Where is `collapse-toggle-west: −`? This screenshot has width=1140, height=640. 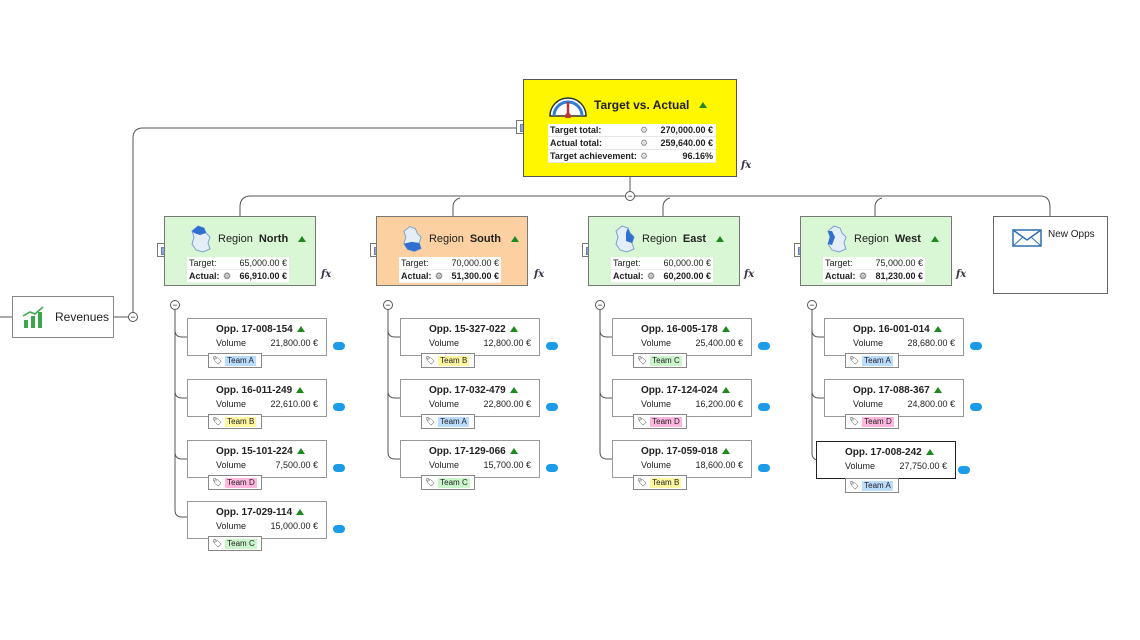 collapse-toggle-west: − is located at coordinates (812, 305).